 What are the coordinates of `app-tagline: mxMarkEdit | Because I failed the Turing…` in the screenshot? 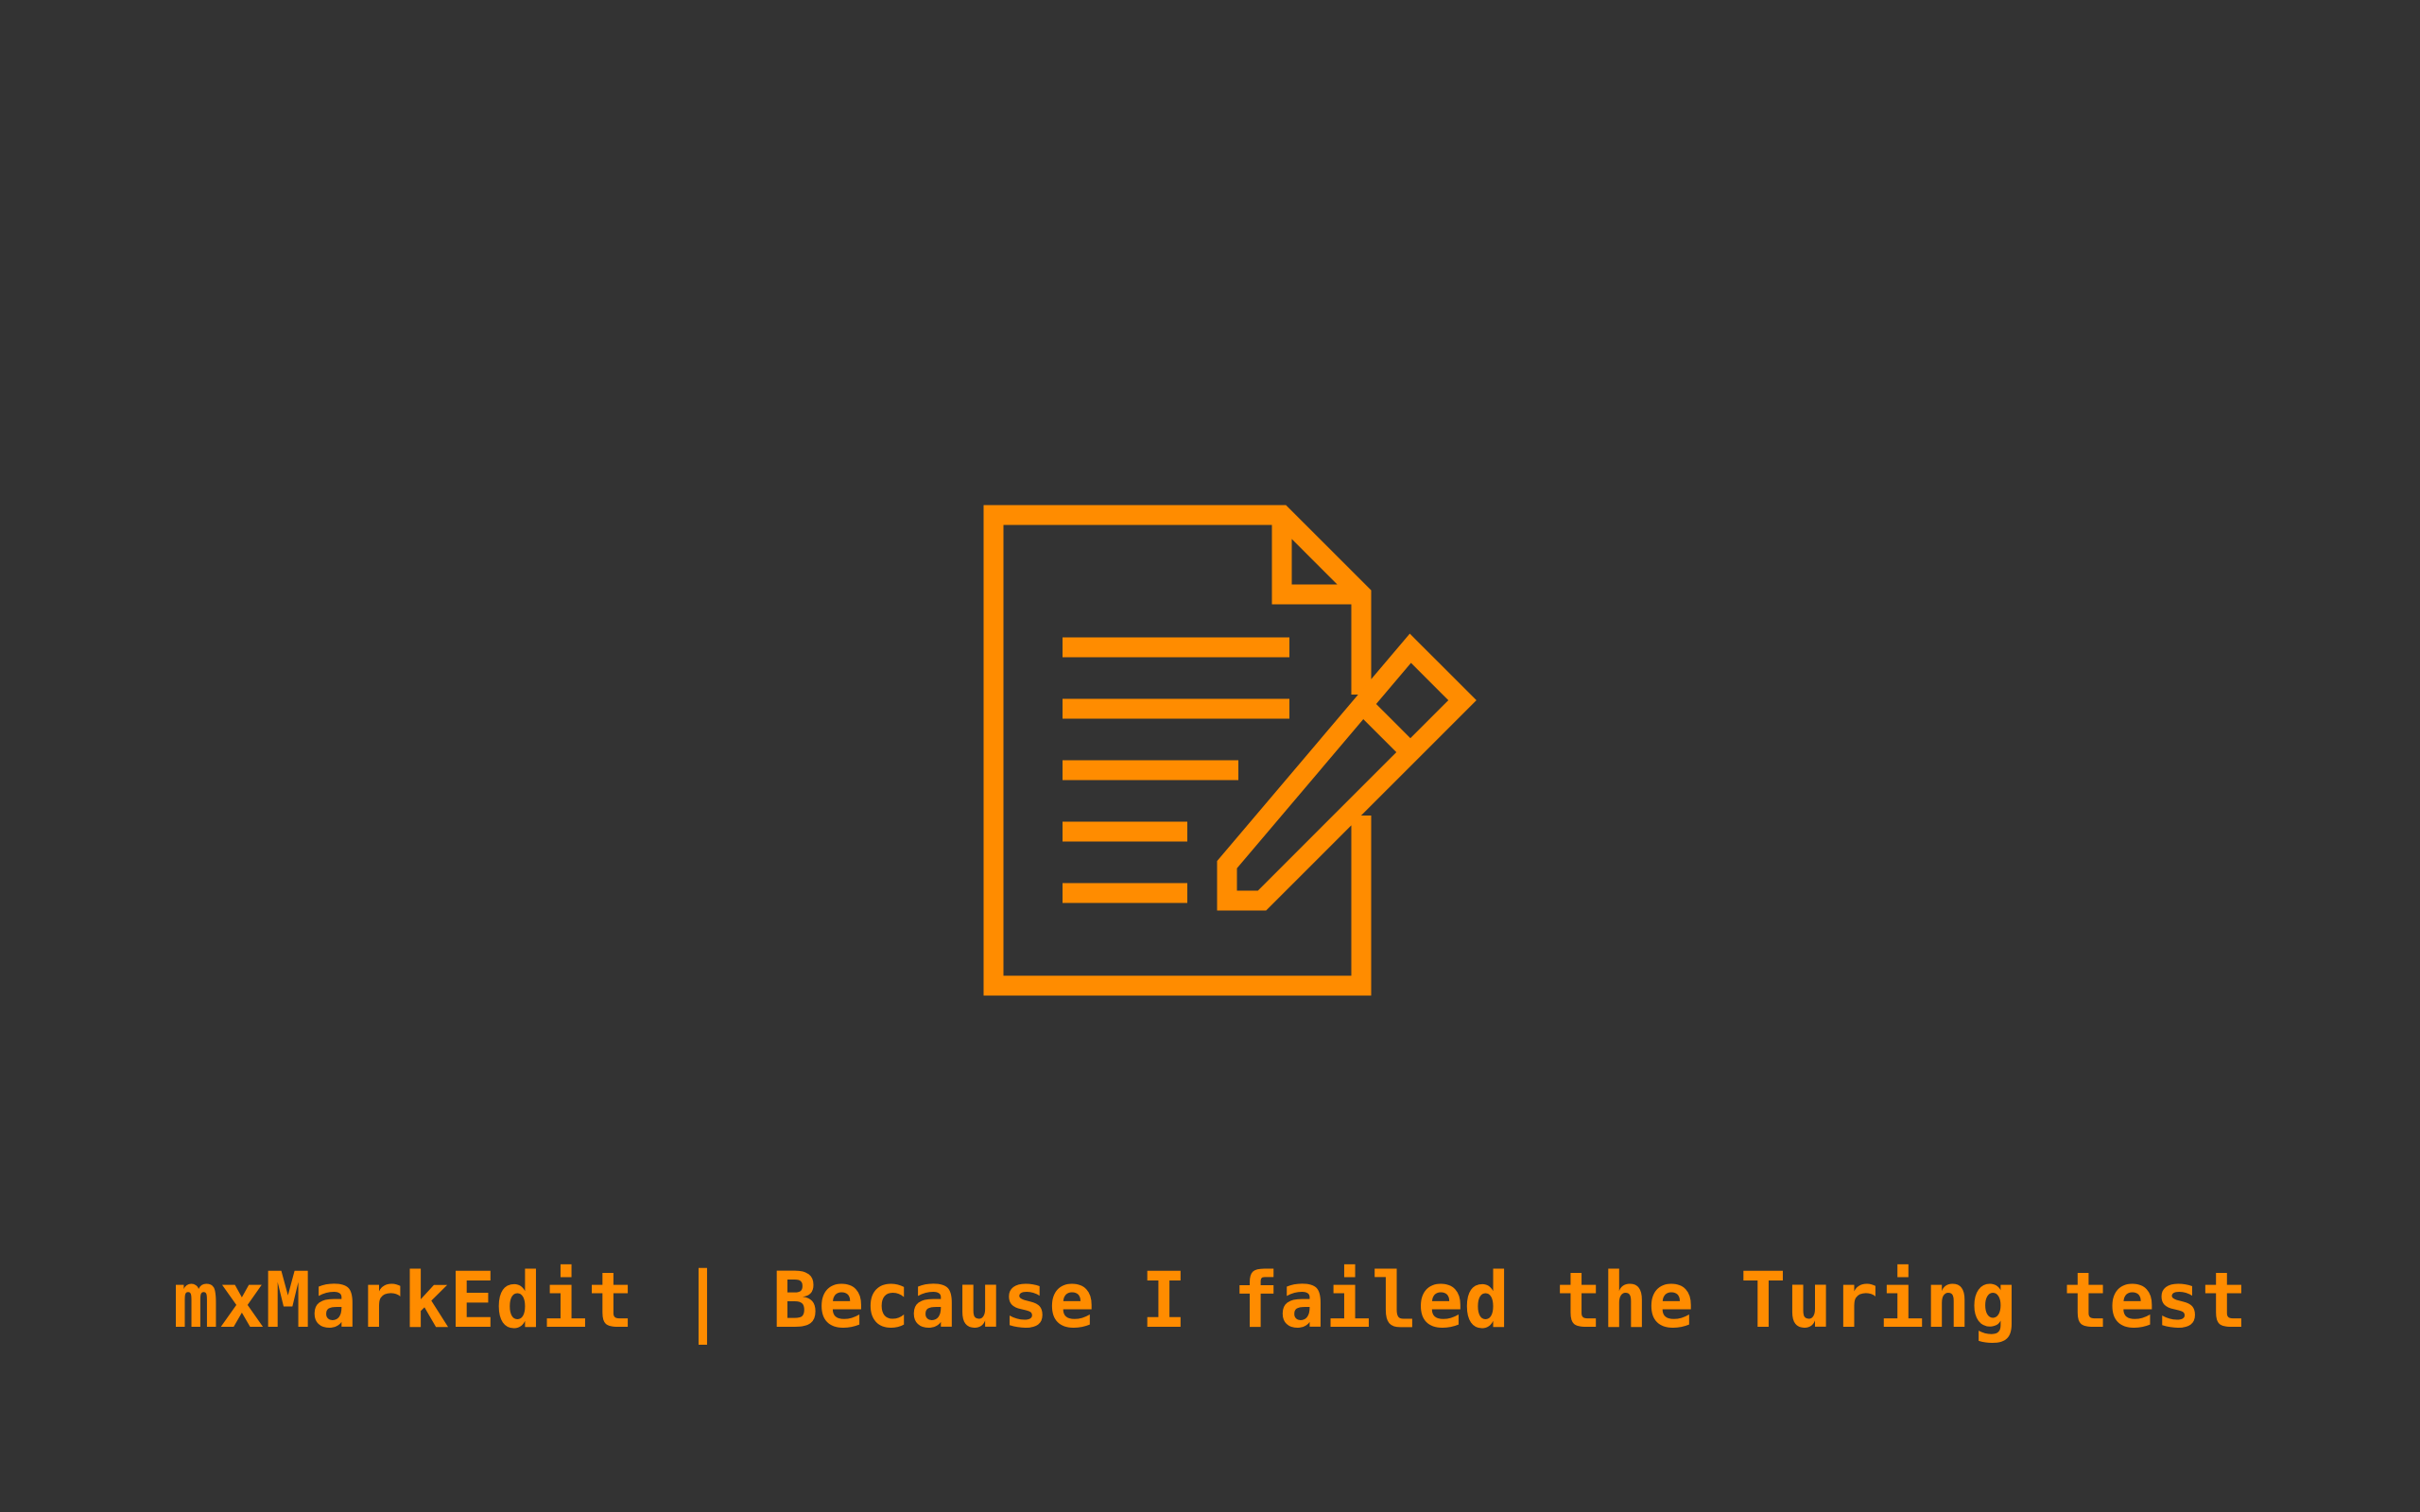 It's located at (1210, 1301).